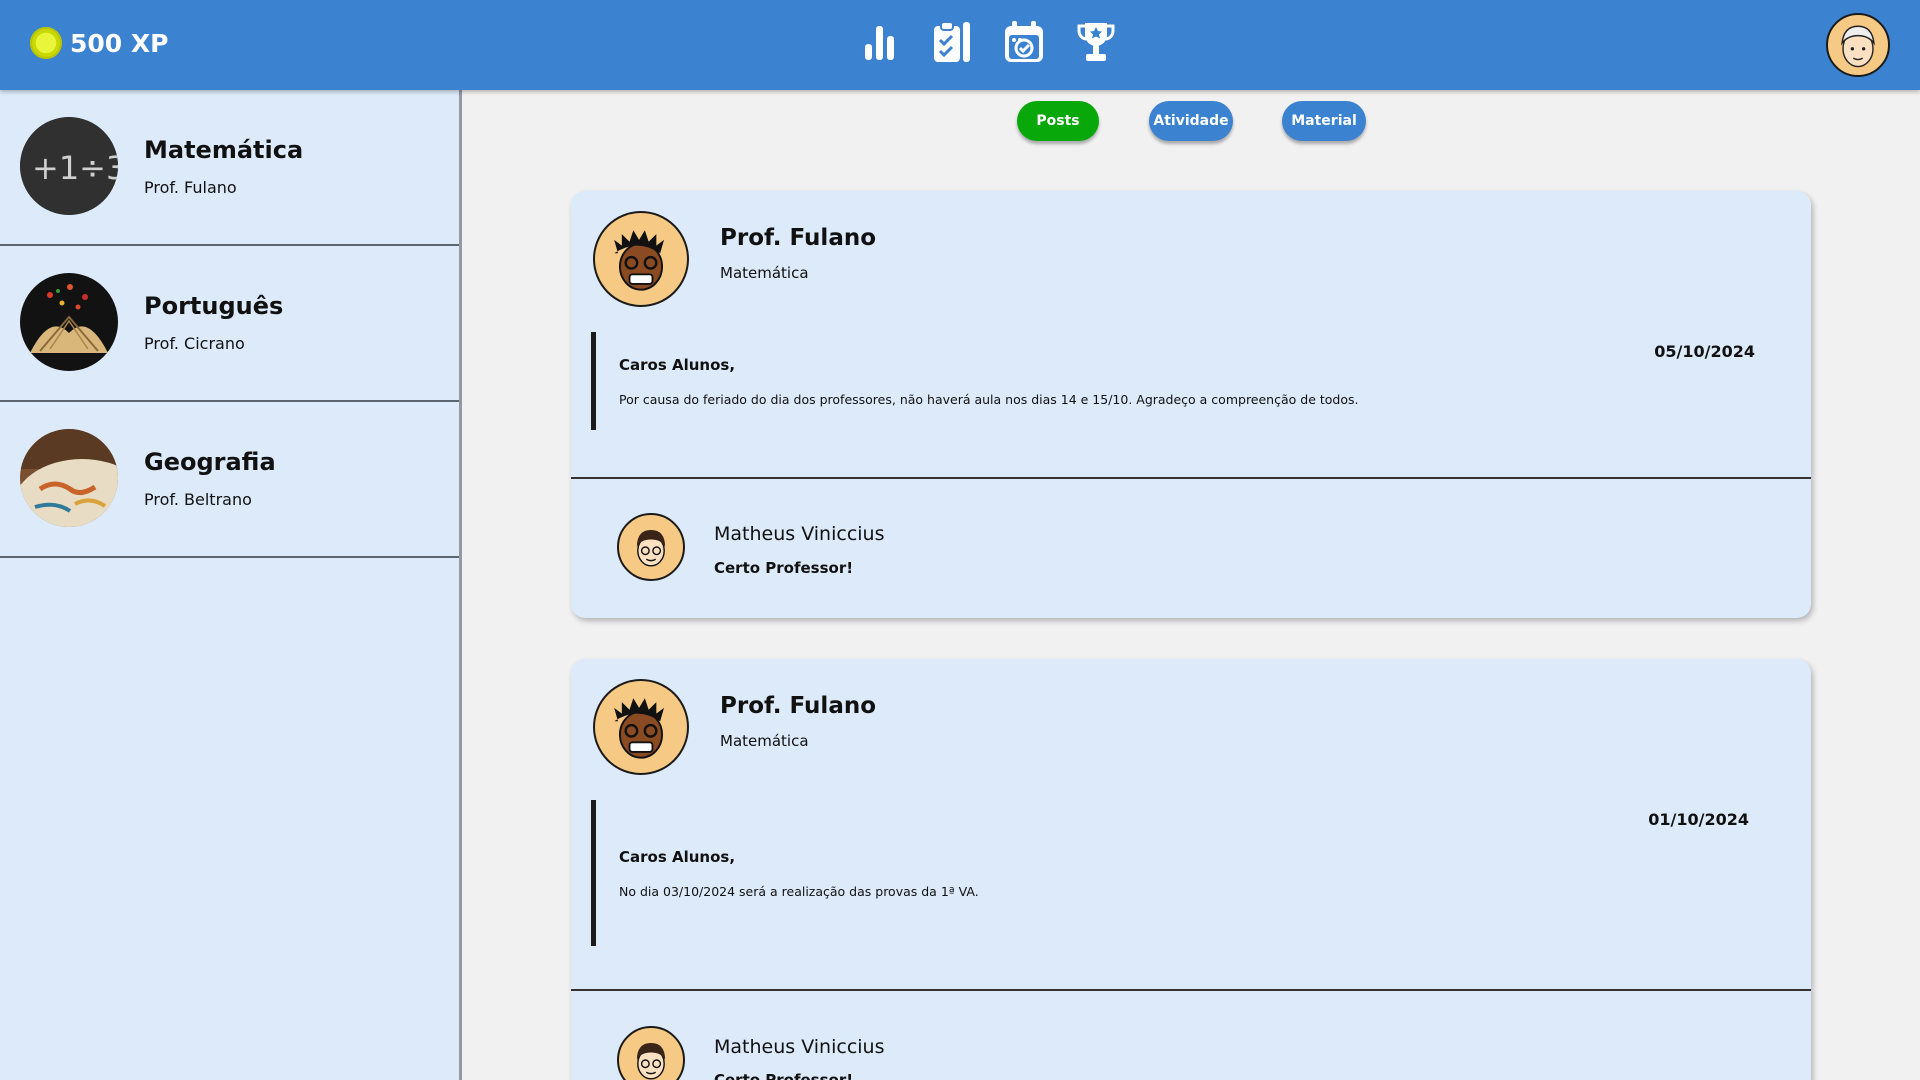  Describe the element at coordinates (988, 42) in the screenshot. I see `main-nav` at that location.